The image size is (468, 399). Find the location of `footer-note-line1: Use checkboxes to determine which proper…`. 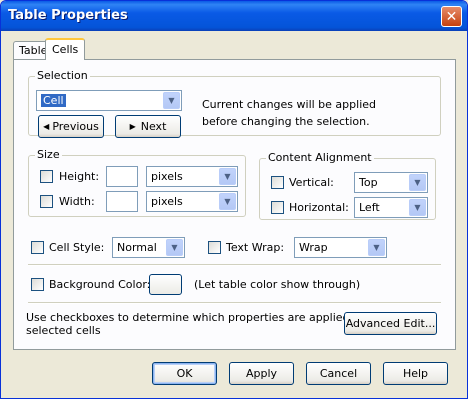

footer-note-line1: Use checkboxes to determine which proper… is located at coordinates (203, 317).